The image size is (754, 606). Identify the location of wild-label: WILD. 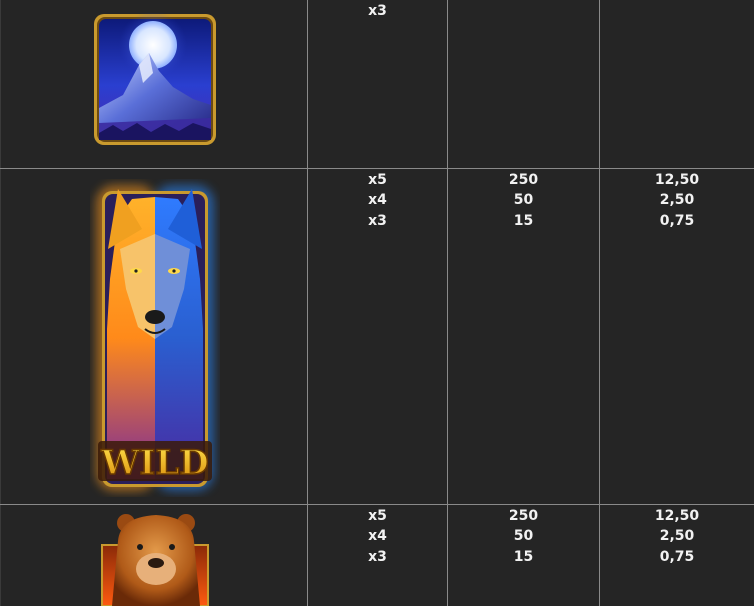
(154, 463).